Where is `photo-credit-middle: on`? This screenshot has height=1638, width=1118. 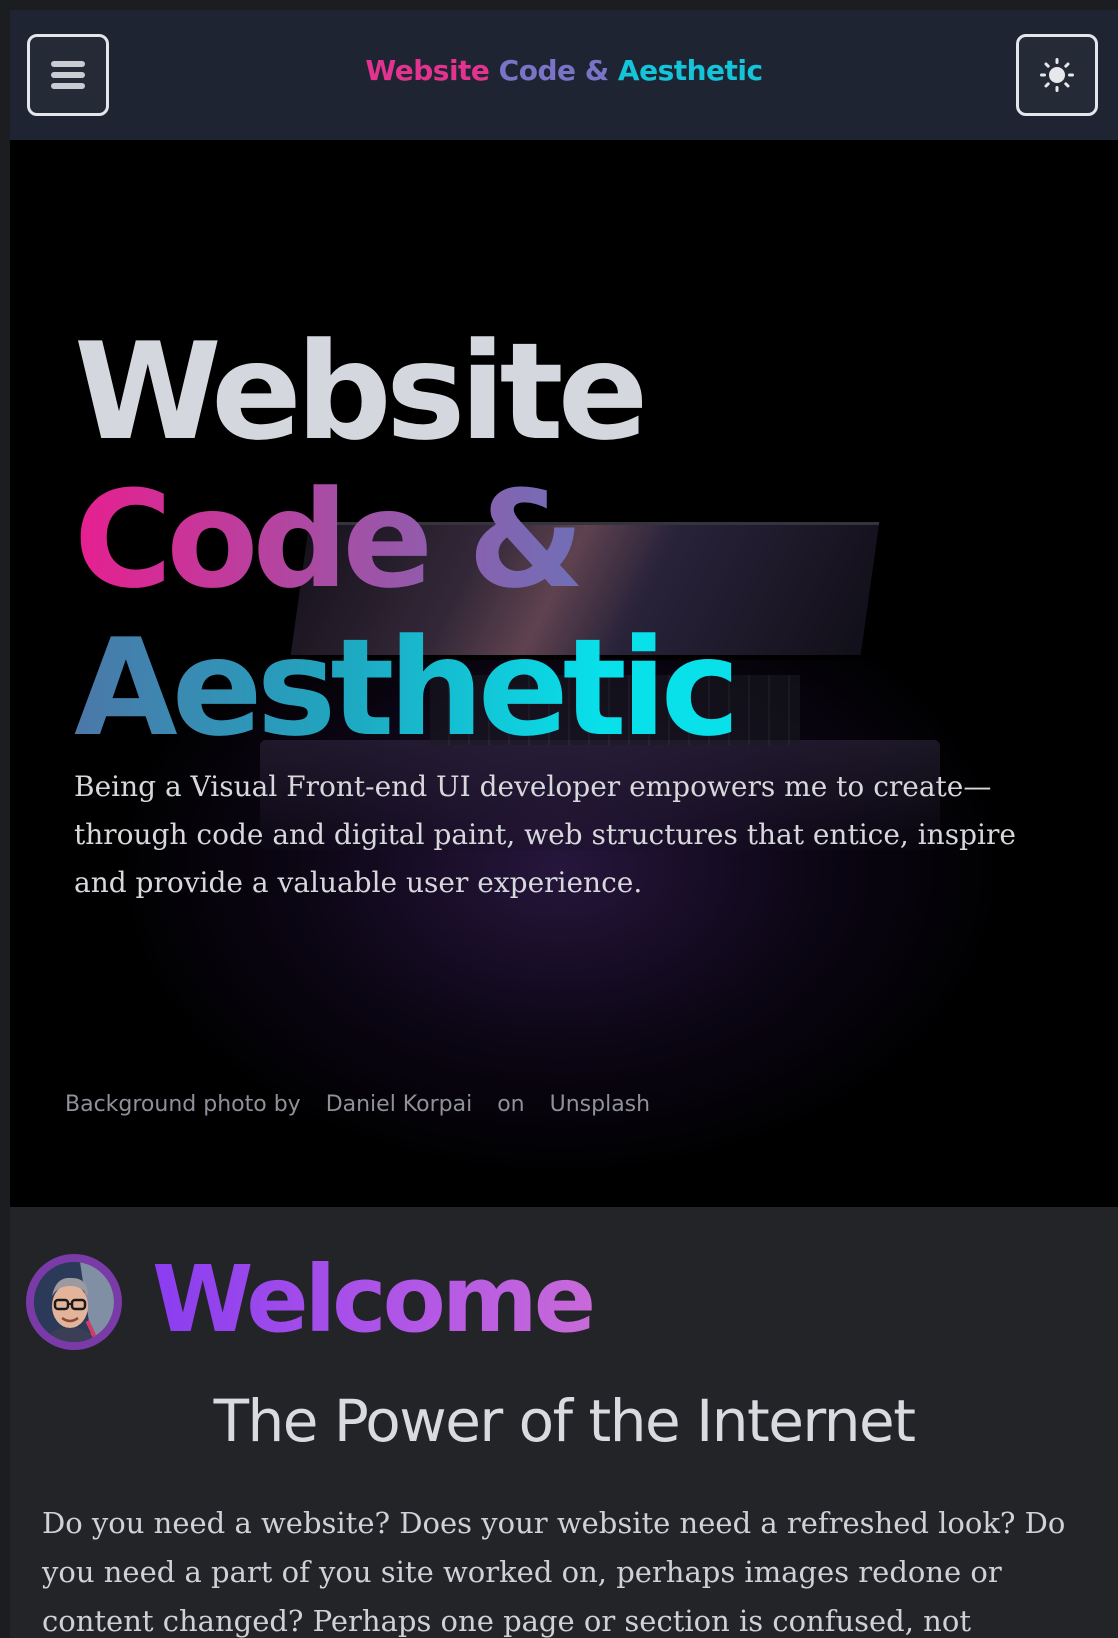
photo-credit-middle: on is located at coordinates (511, 1104).